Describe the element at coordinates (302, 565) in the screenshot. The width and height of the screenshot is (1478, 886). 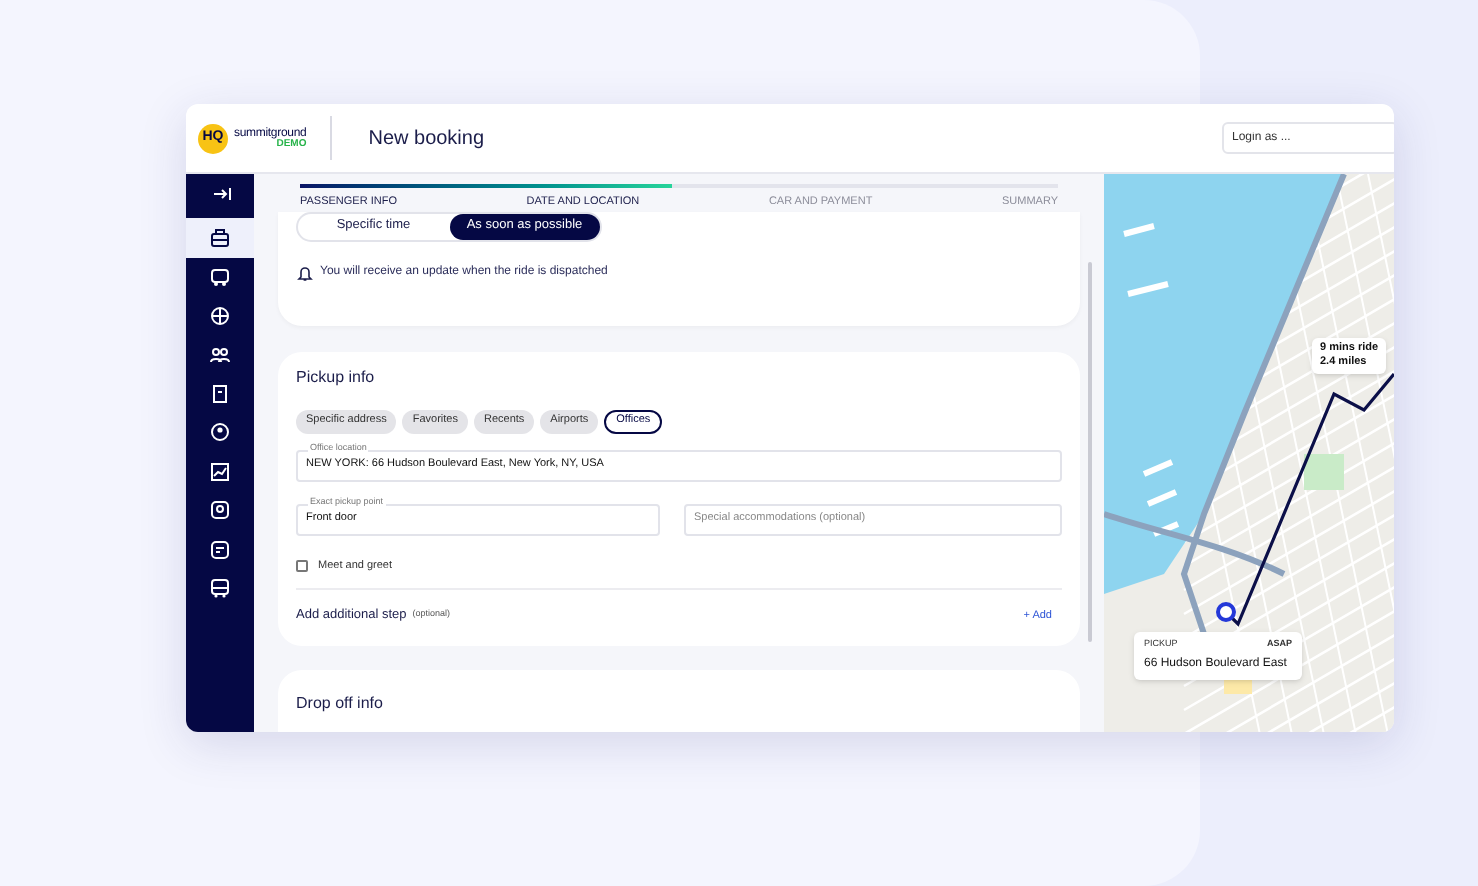
I see `checkbox` at that location.